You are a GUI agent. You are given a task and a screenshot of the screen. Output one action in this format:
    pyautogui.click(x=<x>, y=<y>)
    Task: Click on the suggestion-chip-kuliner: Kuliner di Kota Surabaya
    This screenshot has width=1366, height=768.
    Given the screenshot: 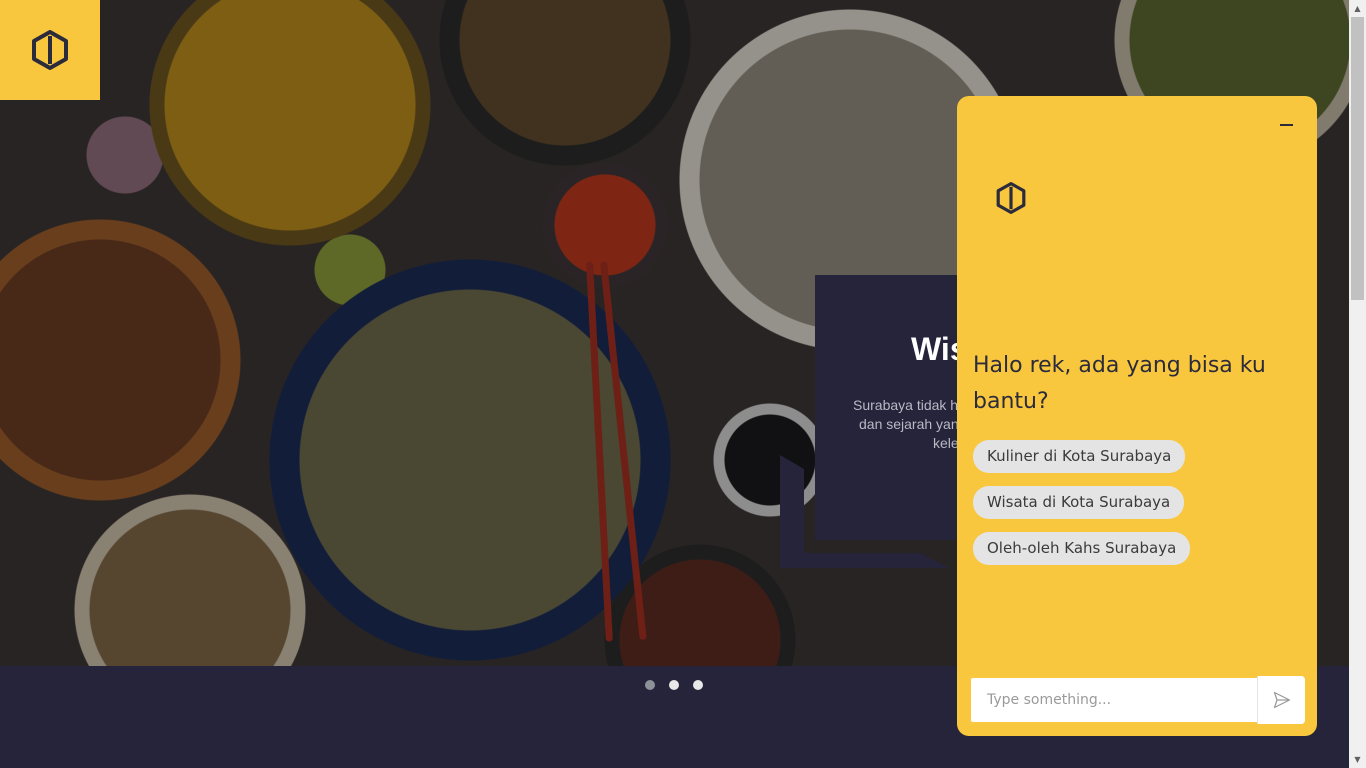 What is the action you would take?
    pyautogui.click(x=1079, y=456)
    